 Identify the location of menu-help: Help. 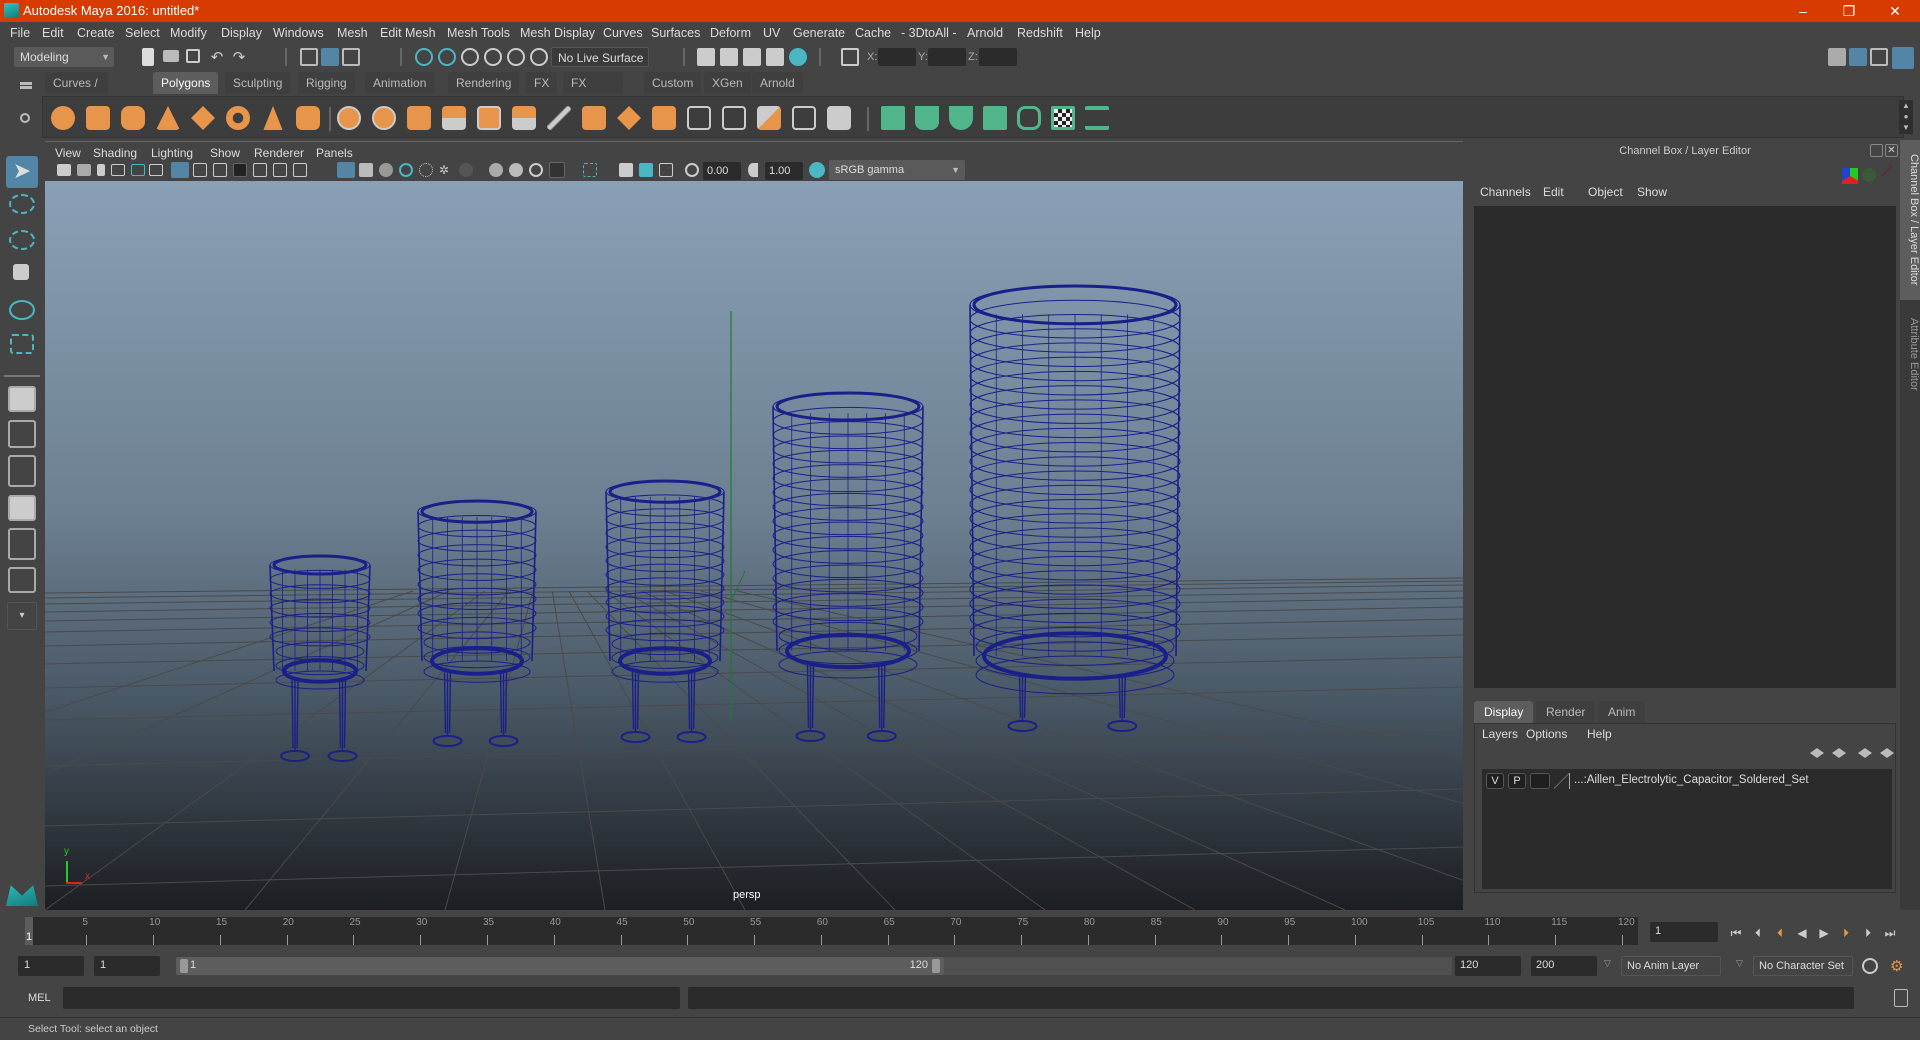
(1088, 33).